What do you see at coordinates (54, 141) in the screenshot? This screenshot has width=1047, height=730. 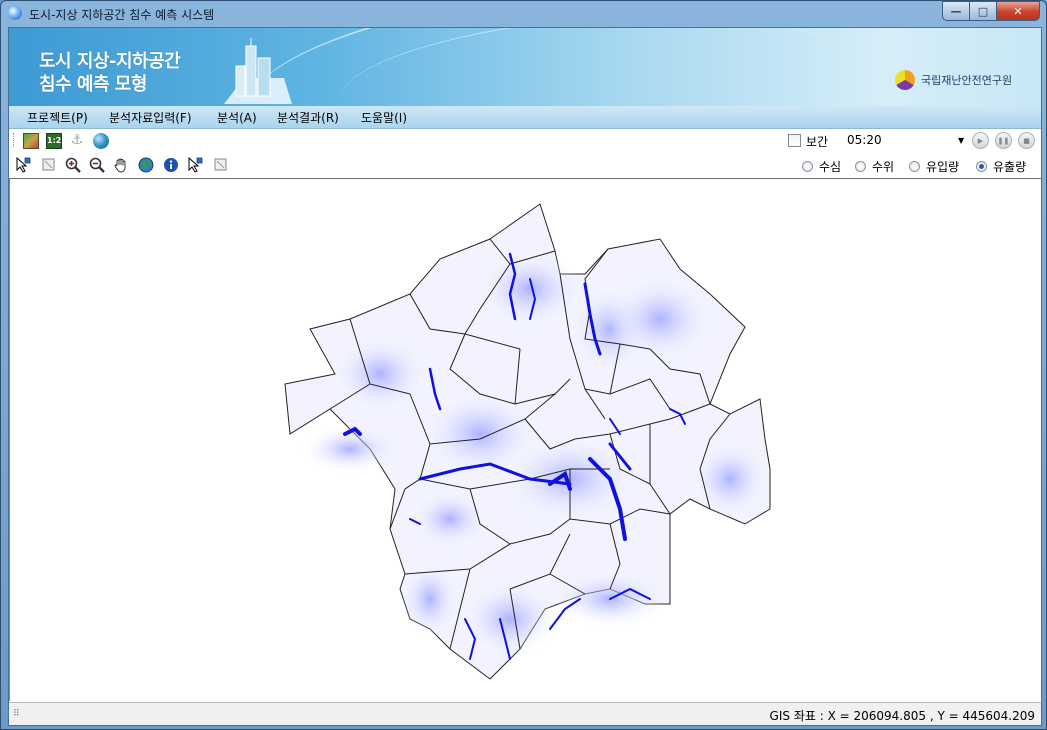 I see `scale-12-icon: 1:2` at bounding box center [54, 141].